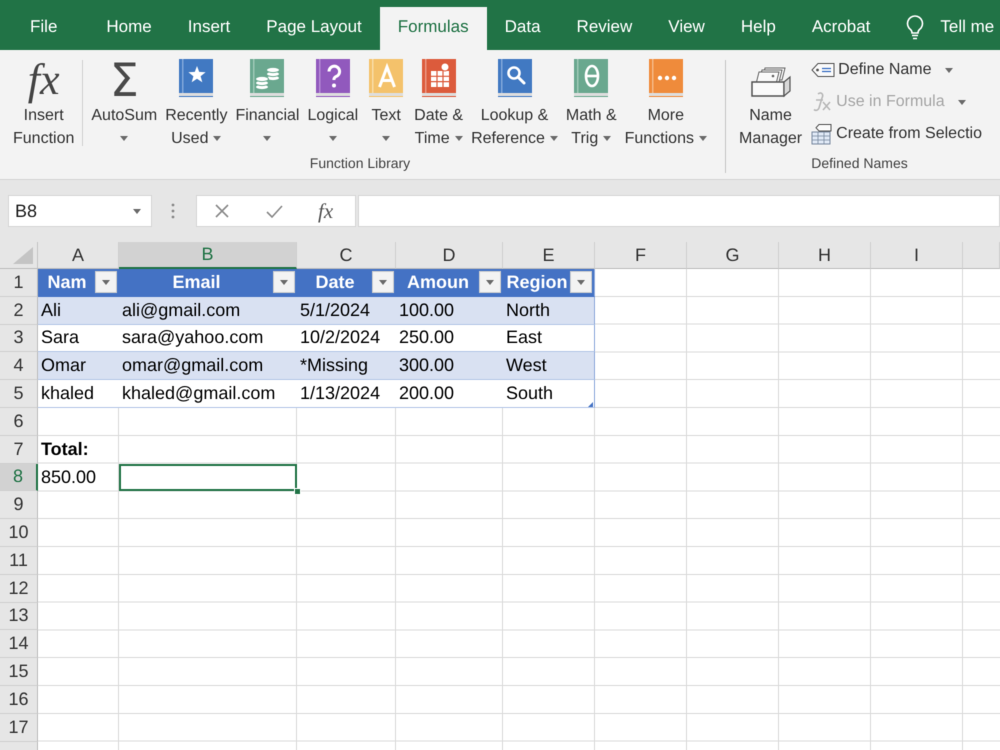 Image resolution: width=1000 pixels, height=750 pixels. I want to click on row-header: 4, so click(19, 366).